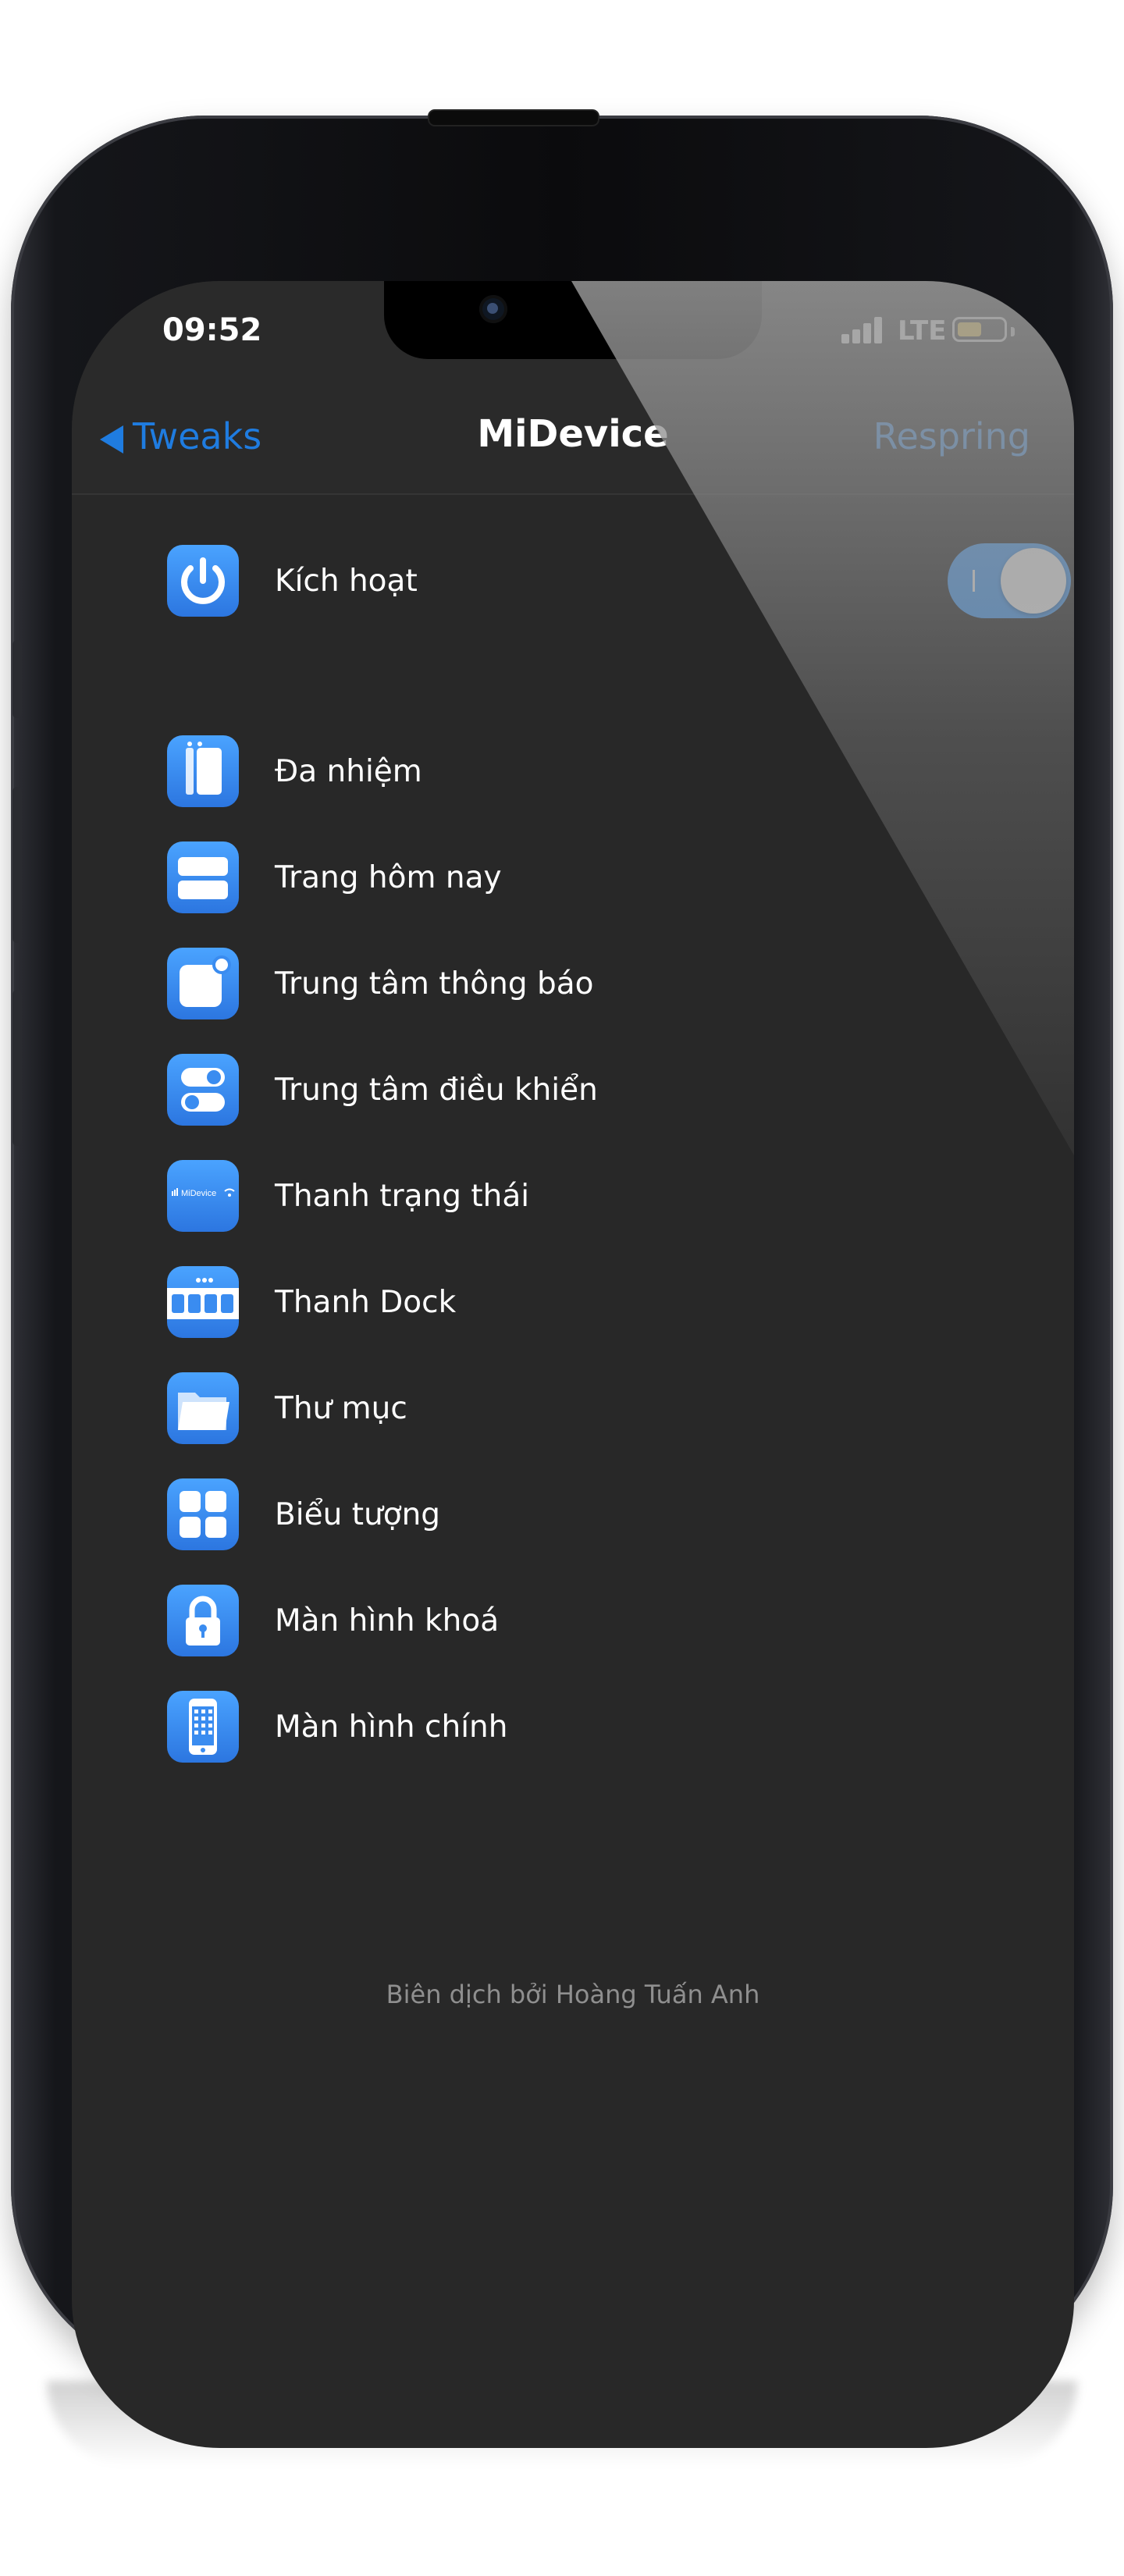 The width and height of the screenshot is (1124, 2576). Describe the element at coordinates (203, 1620) in the screenshot. I see `lock-icon` at that location.